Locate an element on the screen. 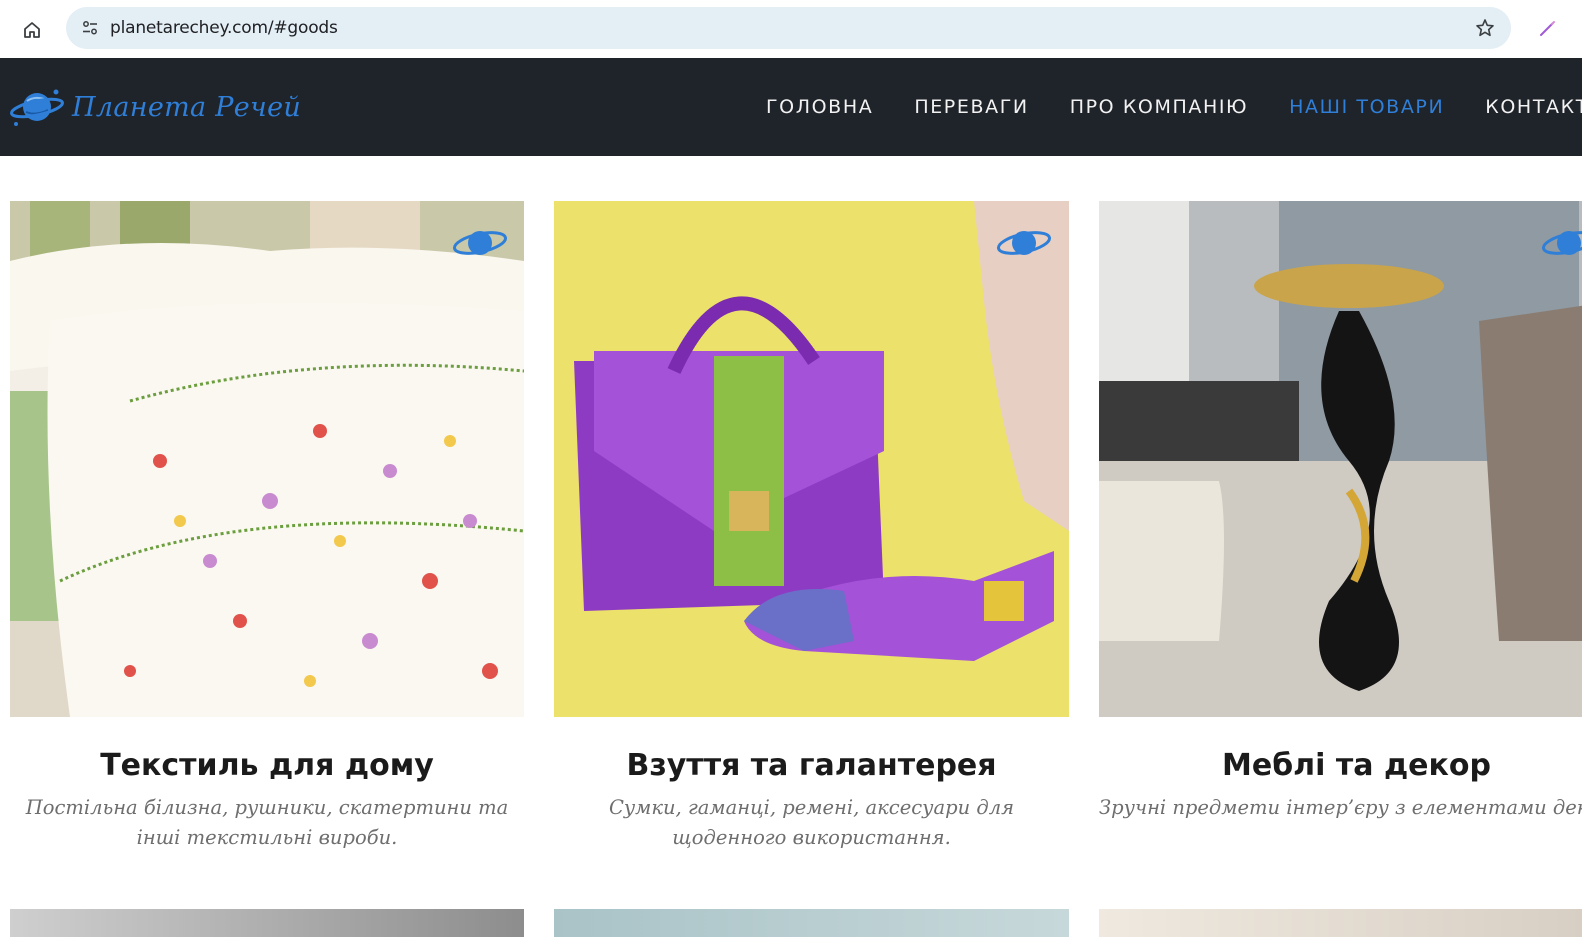  goods-card-title: Текстиль для дому is located at coordinates (267, 765).